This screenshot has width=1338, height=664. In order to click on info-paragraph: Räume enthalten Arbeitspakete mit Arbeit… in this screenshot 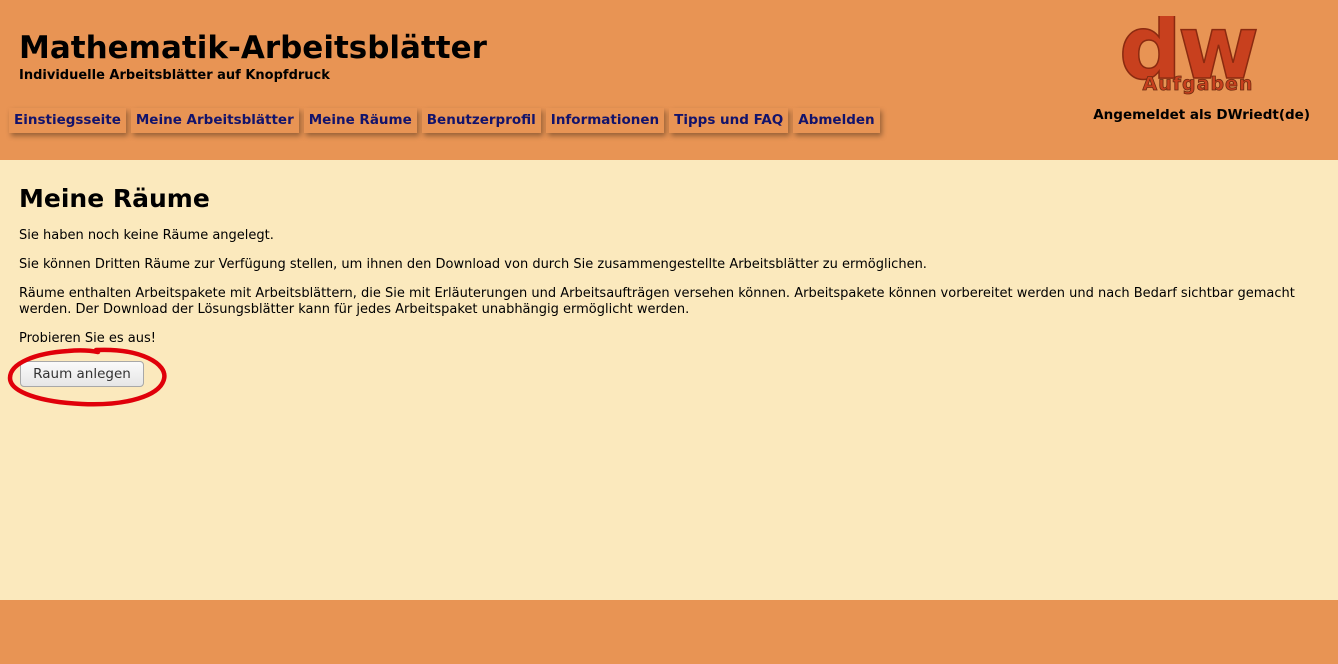, I will do `click(657, 301)`.